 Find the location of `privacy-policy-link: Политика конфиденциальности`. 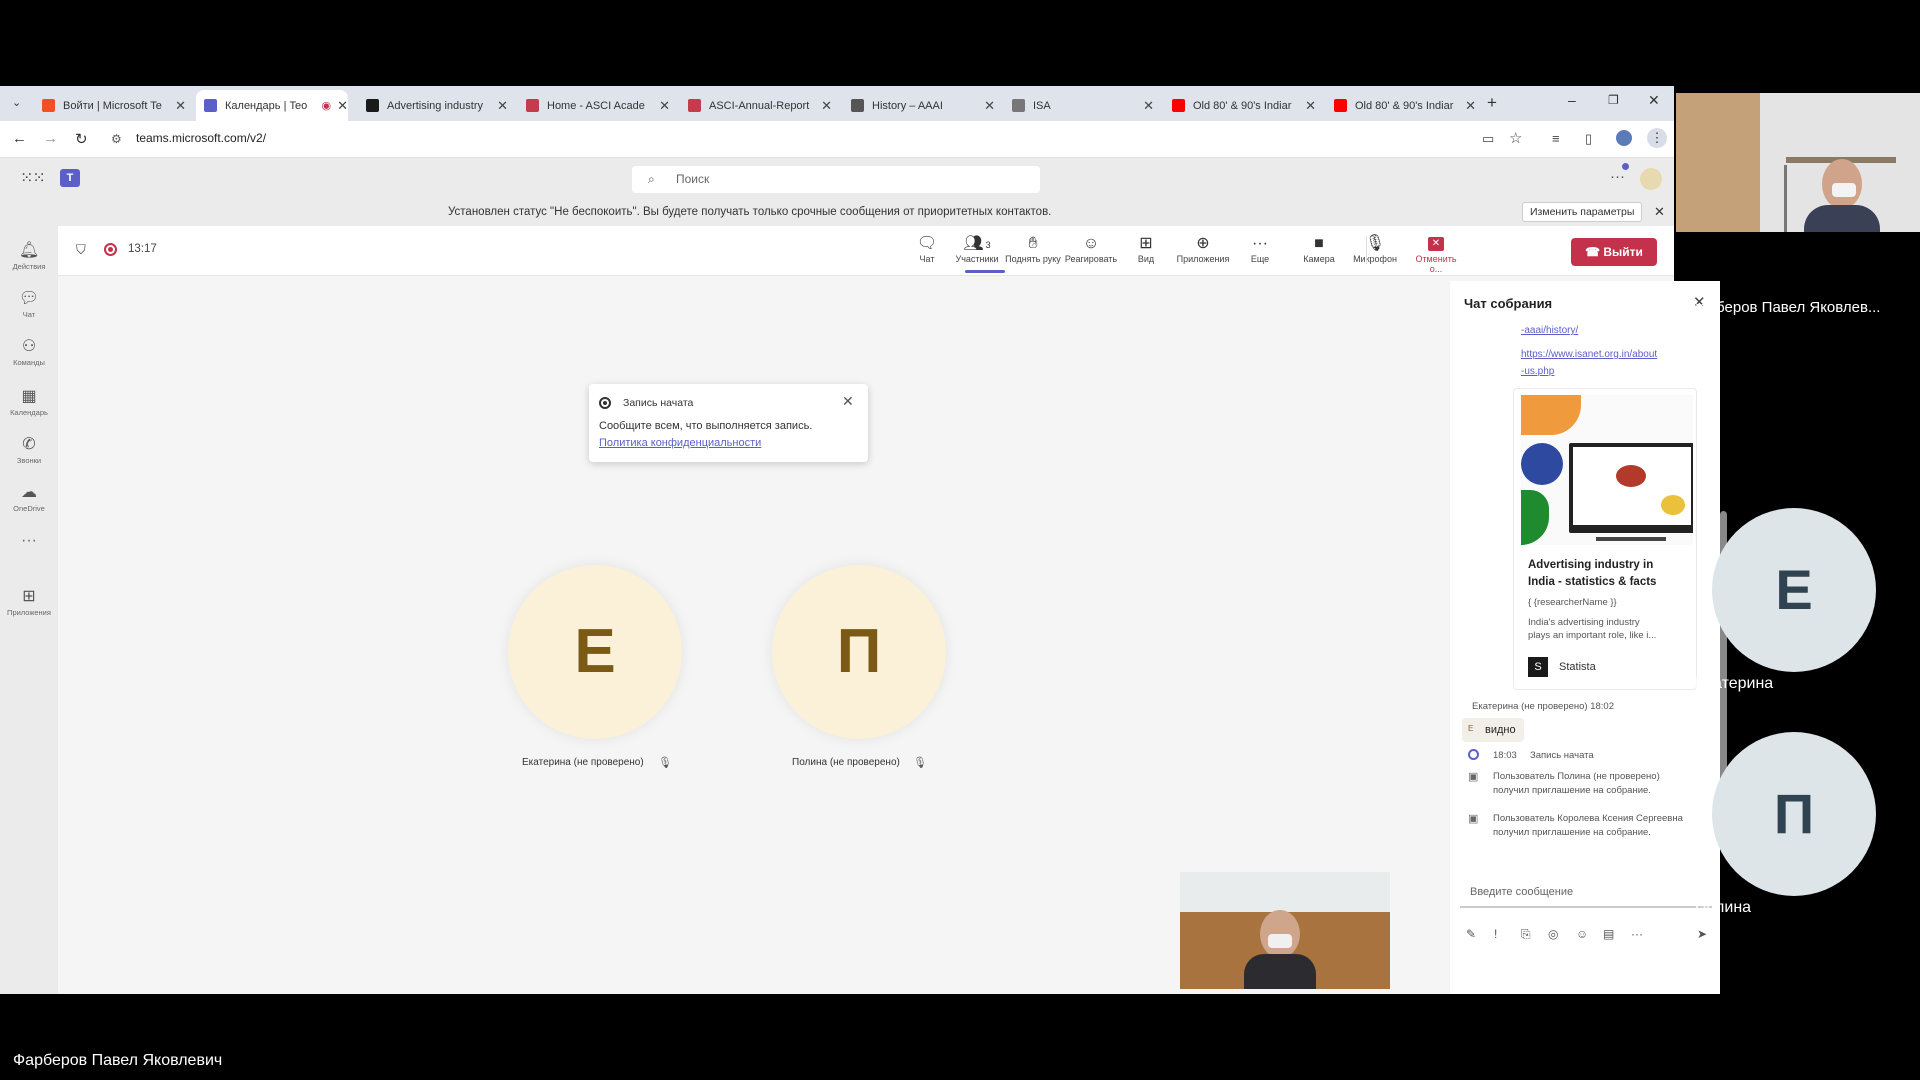

privacy-policy-link: Политика конфиденциальности is located at coordinates (680, 443).